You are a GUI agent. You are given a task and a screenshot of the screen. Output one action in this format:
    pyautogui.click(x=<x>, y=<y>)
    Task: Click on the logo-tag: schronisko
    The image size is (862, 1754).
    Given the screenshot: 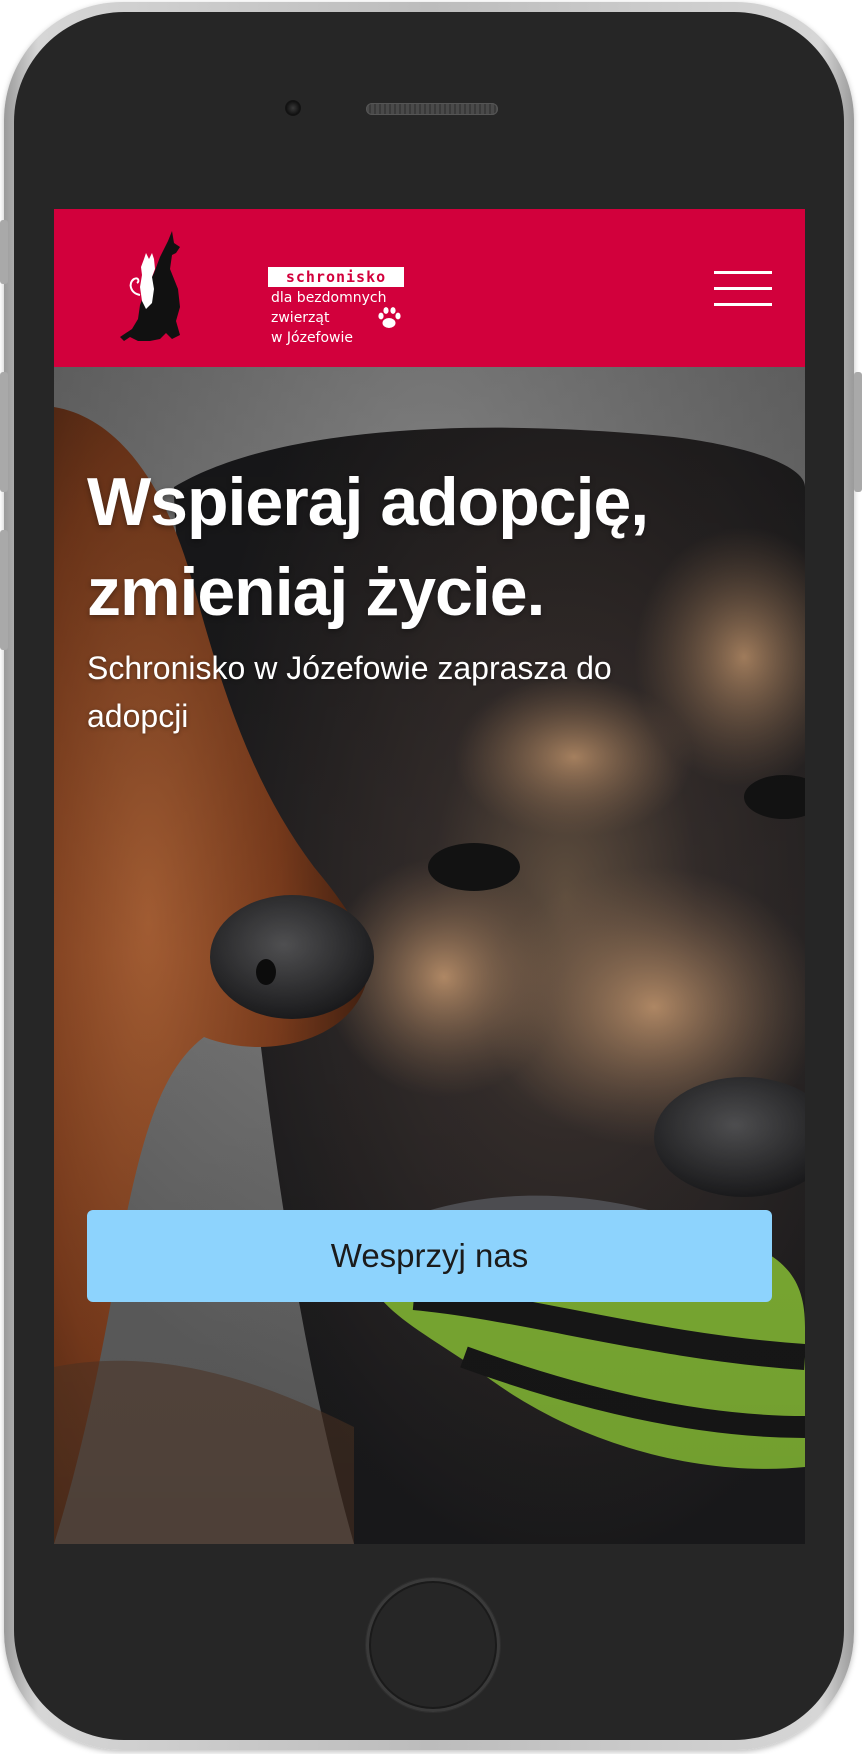 What is the action you would take?
    pyautogui.click(x=336, y=277)
    